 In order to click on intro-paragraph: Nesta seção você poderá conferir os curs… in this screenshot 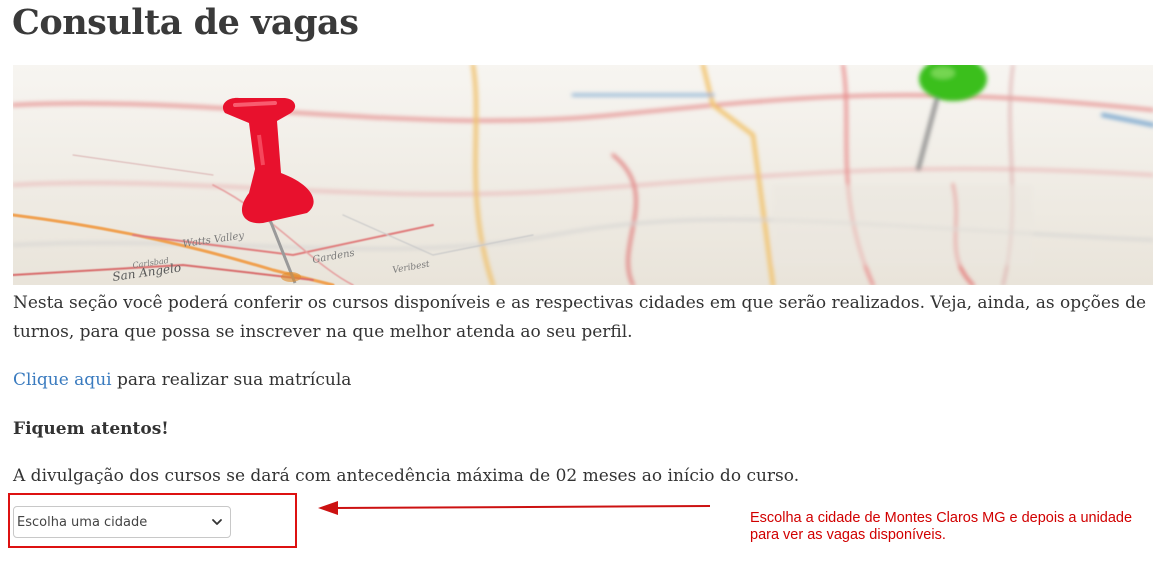, I will do `click(580, 317)`.